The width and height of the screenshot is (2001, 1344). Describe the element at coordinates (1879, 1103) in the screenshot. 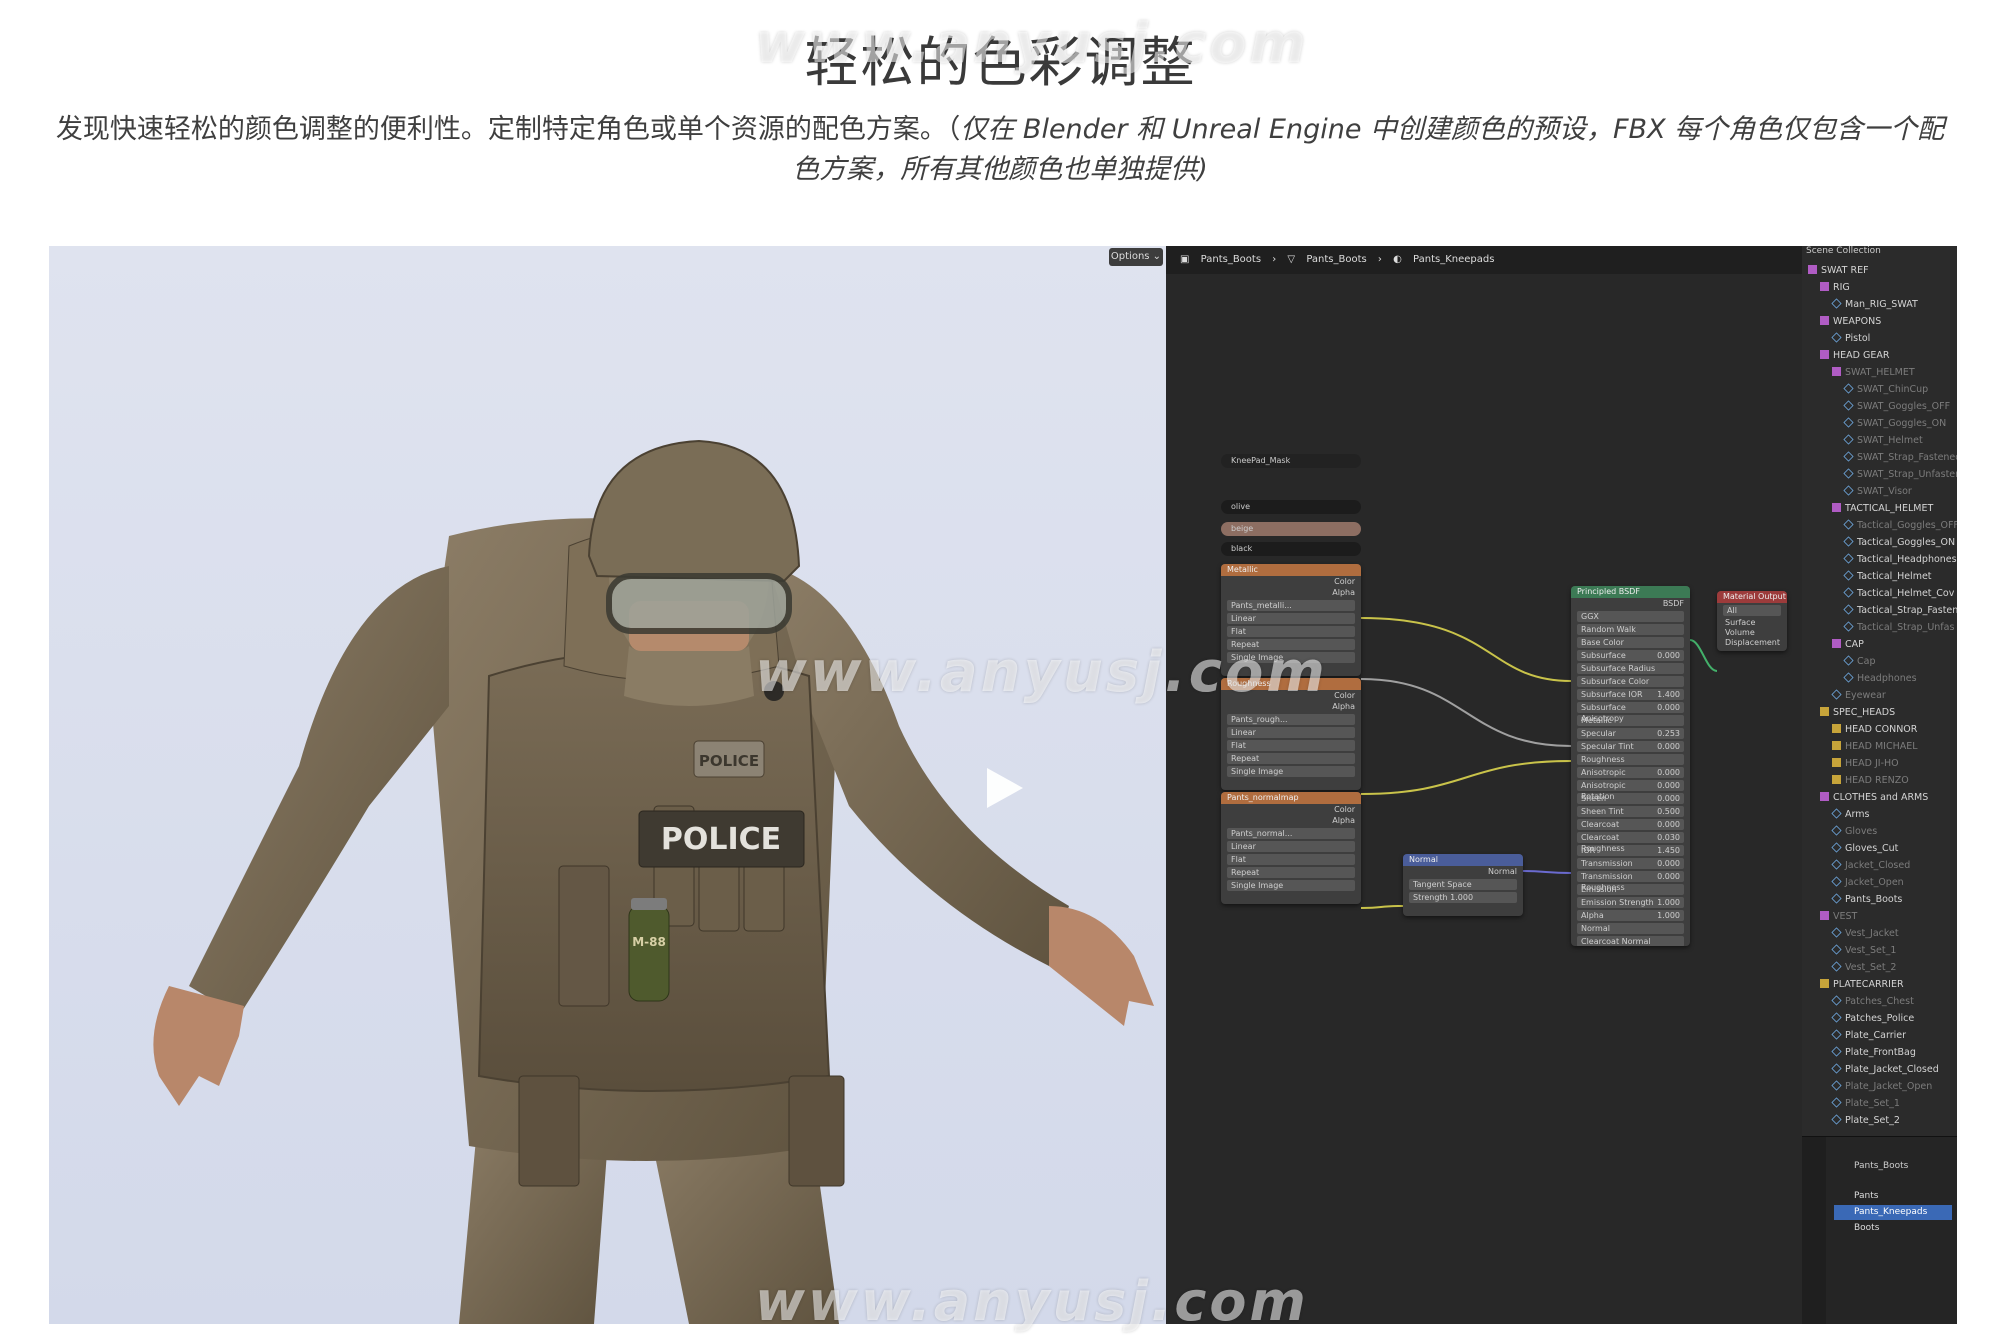

I see `outliner-row: Plate_Set_1` at that location.